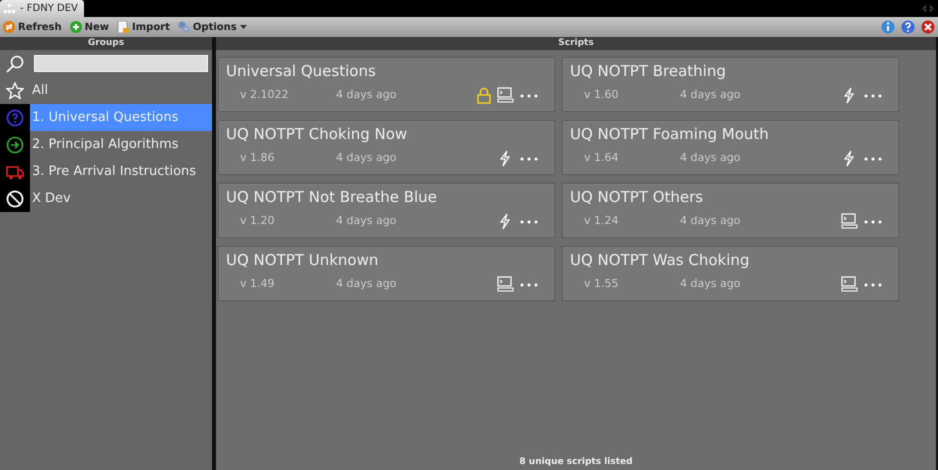 The width and height of the screenshot is (938, 470). What do you see at coordinates (908, 27) in the screenshot?
I see `help-icon` at bounding box center [908, 27].